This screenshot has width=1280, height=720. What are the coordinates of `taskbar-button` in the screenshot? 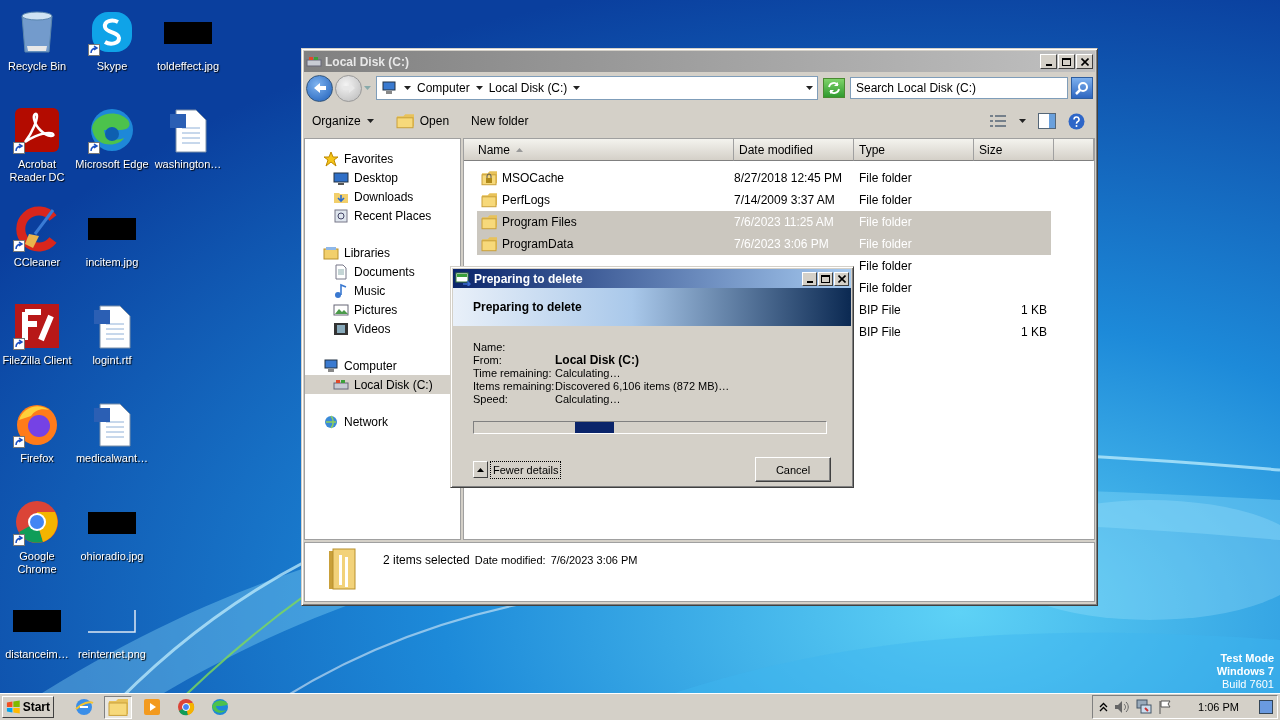 It's located at (118, 707).